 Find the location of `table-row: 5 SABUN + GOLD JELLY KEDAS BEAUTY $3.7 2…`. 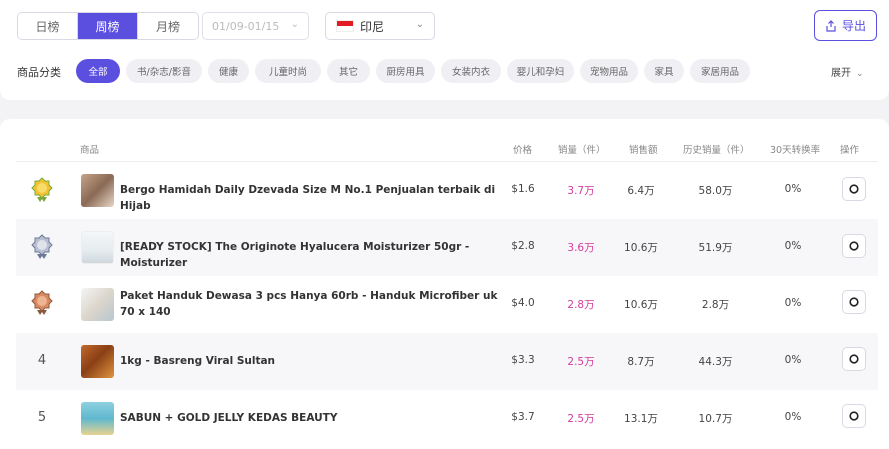

table-row: 5 SABUN + GOLD JELLY KEDAS BEAUTY $3.7 2… is located at coordinates (447, 418).